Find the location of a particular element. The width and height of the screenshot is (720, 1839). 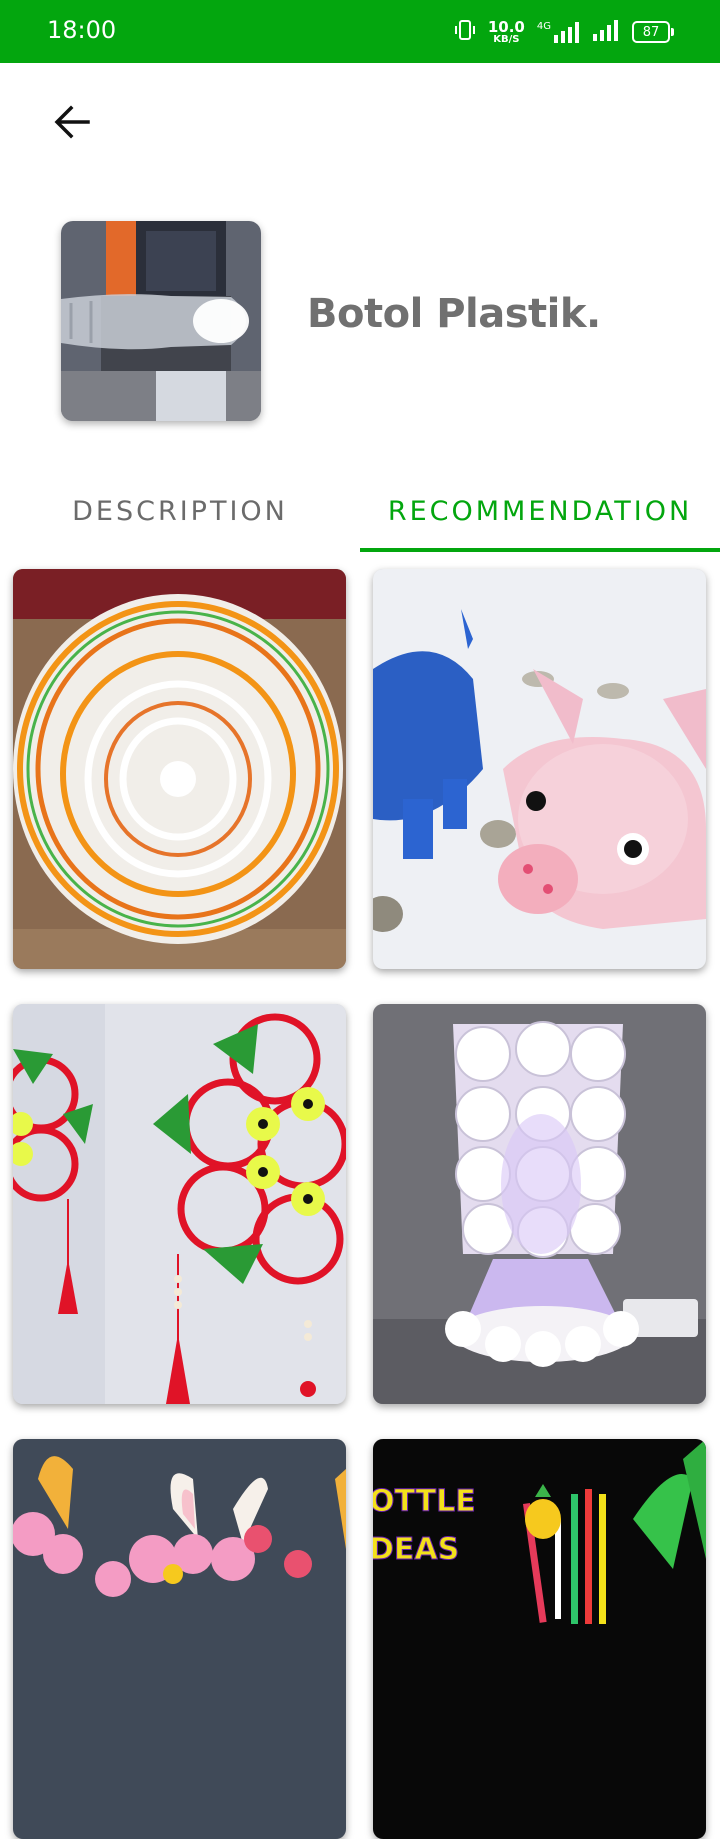

recommendation-card-piggy is located at coordinates (539, 769).